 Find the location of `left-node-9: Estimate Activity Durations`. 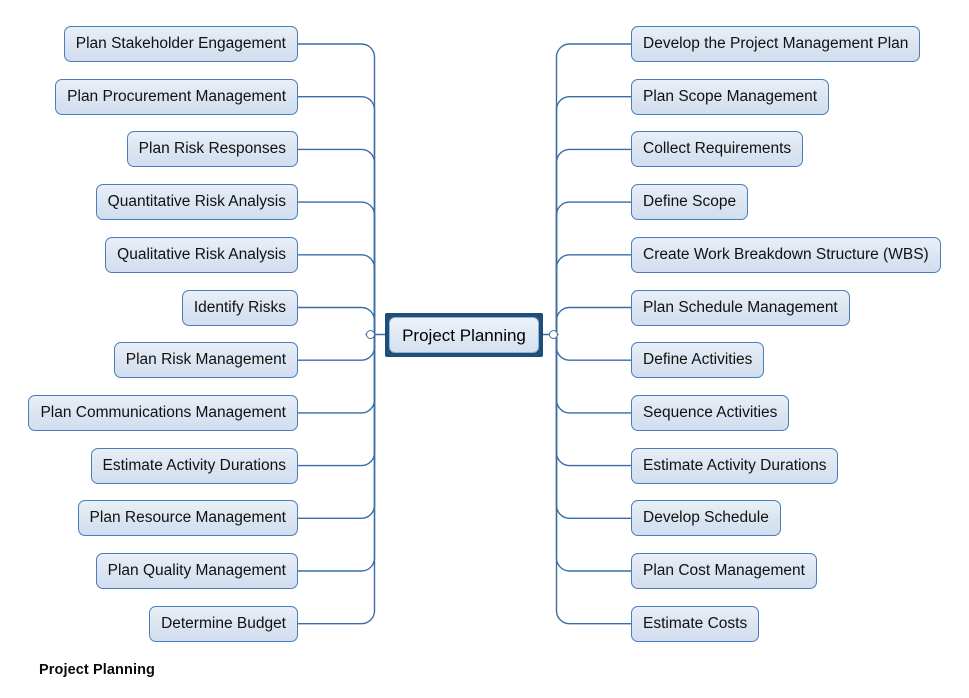

left-node-9: Estimate Activity Durations is located at coordinates (194, 465).